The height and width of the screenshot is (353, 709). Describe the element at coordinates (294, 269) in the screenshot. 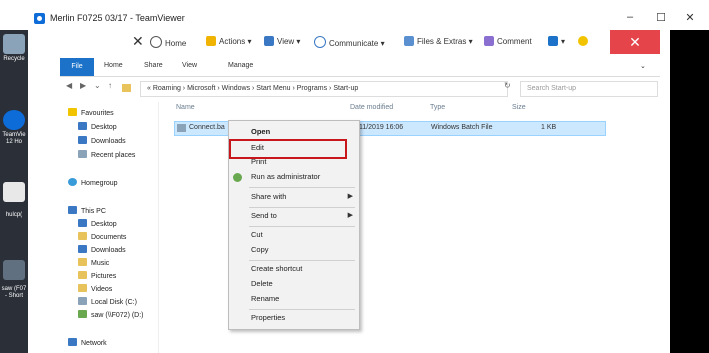

I see `menu-item-create-shortcut: Create shortcut` at that location.